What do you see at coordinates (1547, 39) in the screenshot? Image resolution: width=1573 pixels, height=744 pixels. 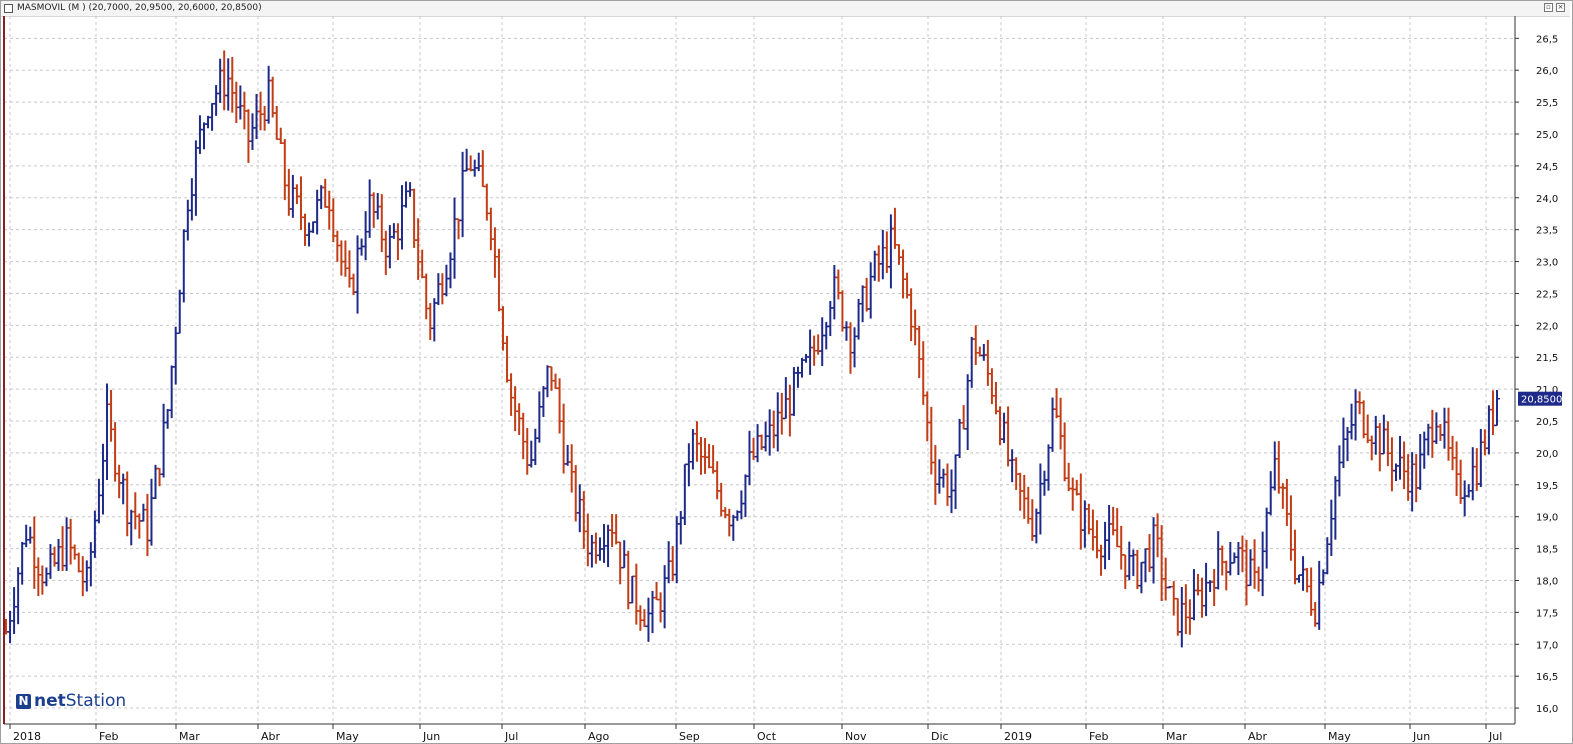 I see `y-tick-label: 26,5` at bounding box center [1547, 39].